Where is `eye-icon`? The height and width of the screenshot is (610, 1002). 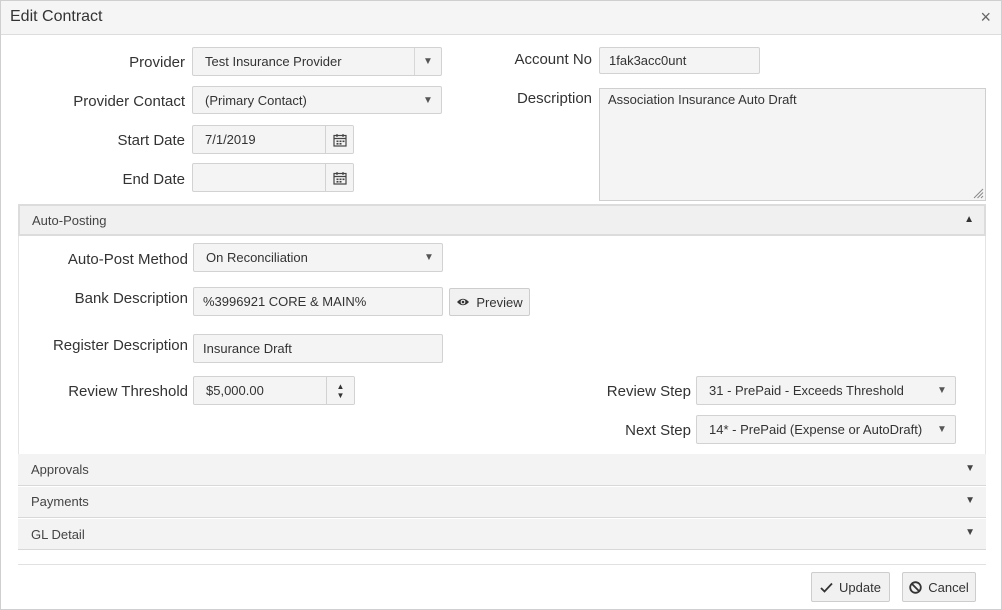 eye-icon is located at coordinates (463, 302).